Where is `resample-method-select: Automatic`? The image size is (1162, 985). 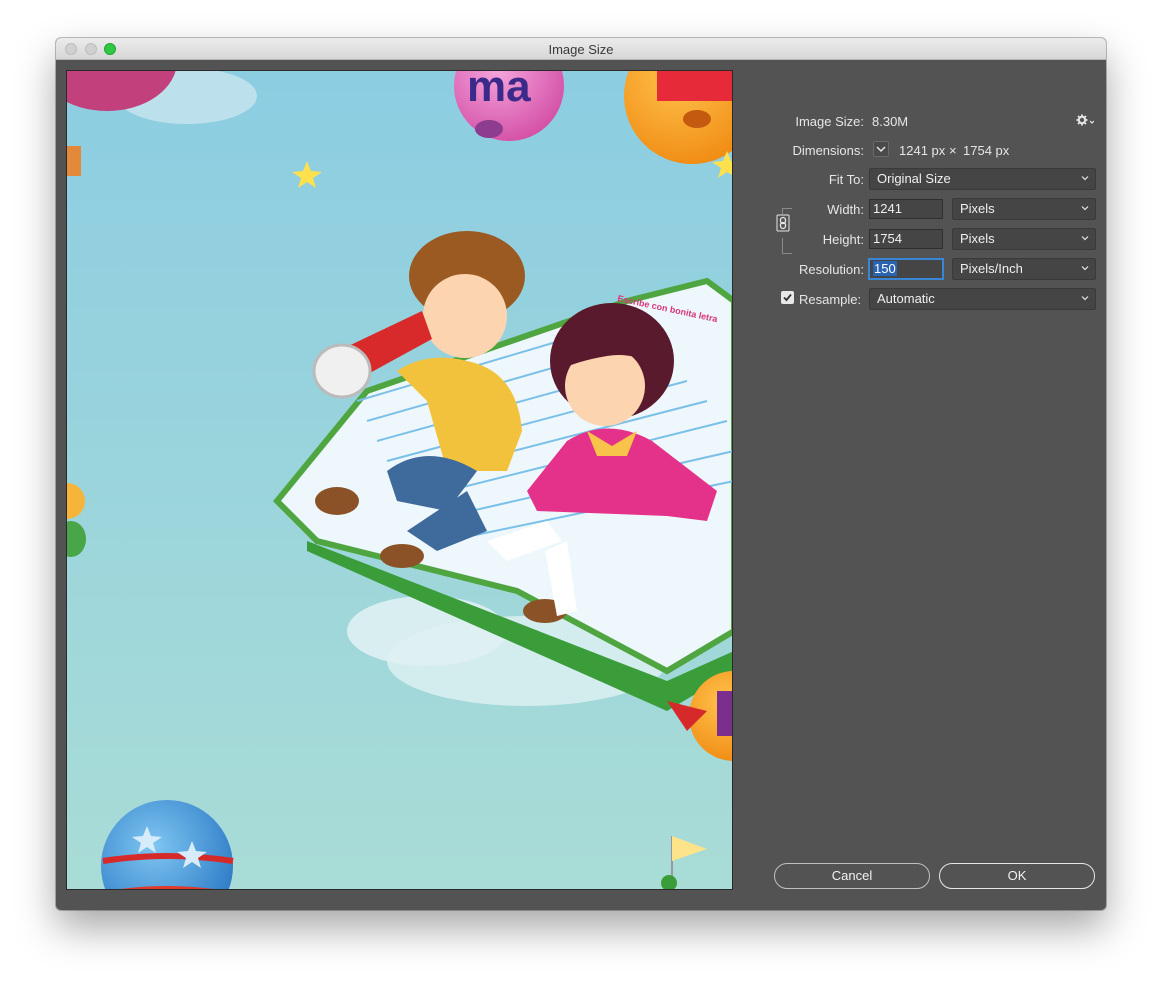 resample-method-select: Automatic is located at coordinates (982, 299).